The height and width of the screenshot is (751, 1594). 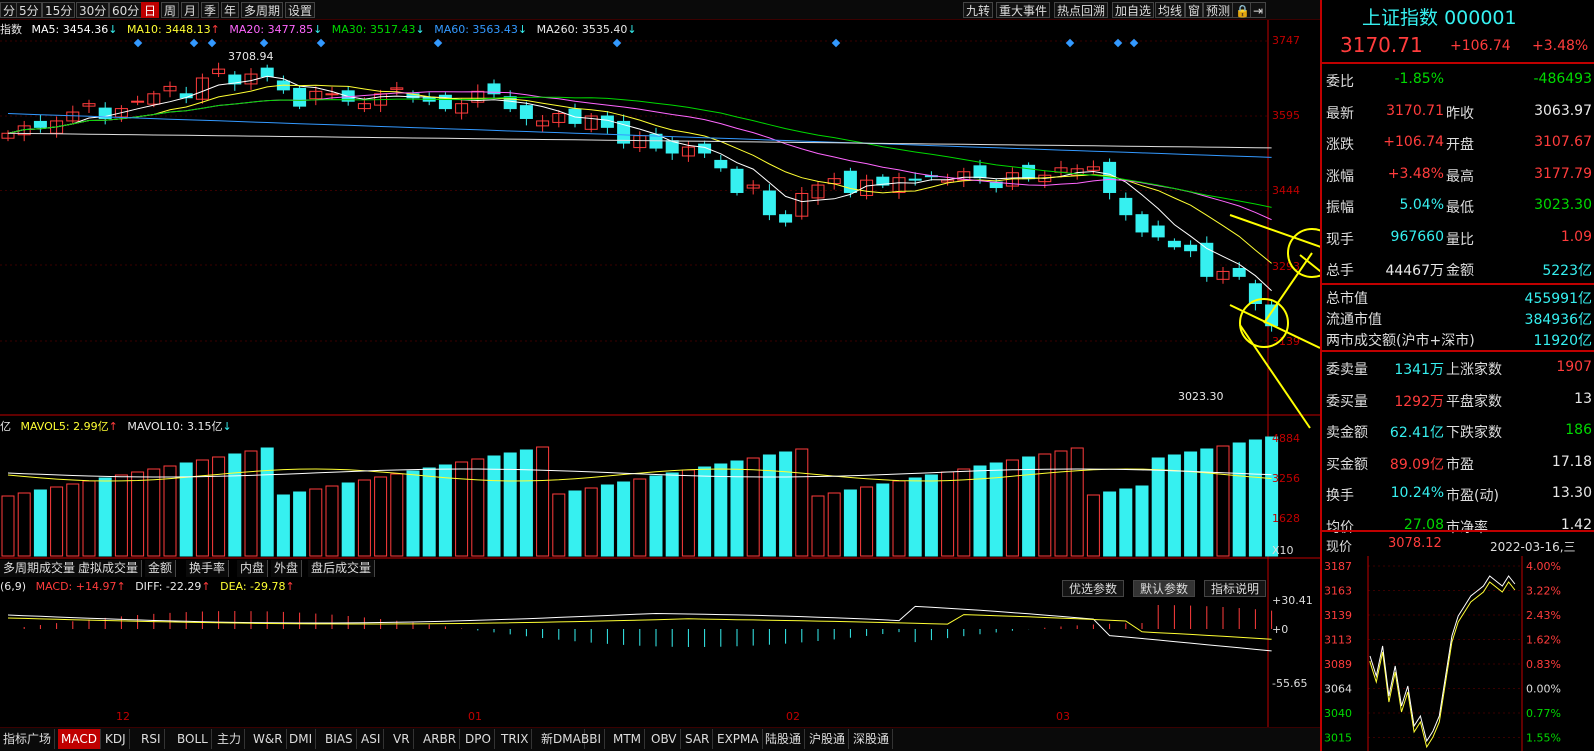 I want to click on quote-label: 金额, so click(x=1460, y=271).